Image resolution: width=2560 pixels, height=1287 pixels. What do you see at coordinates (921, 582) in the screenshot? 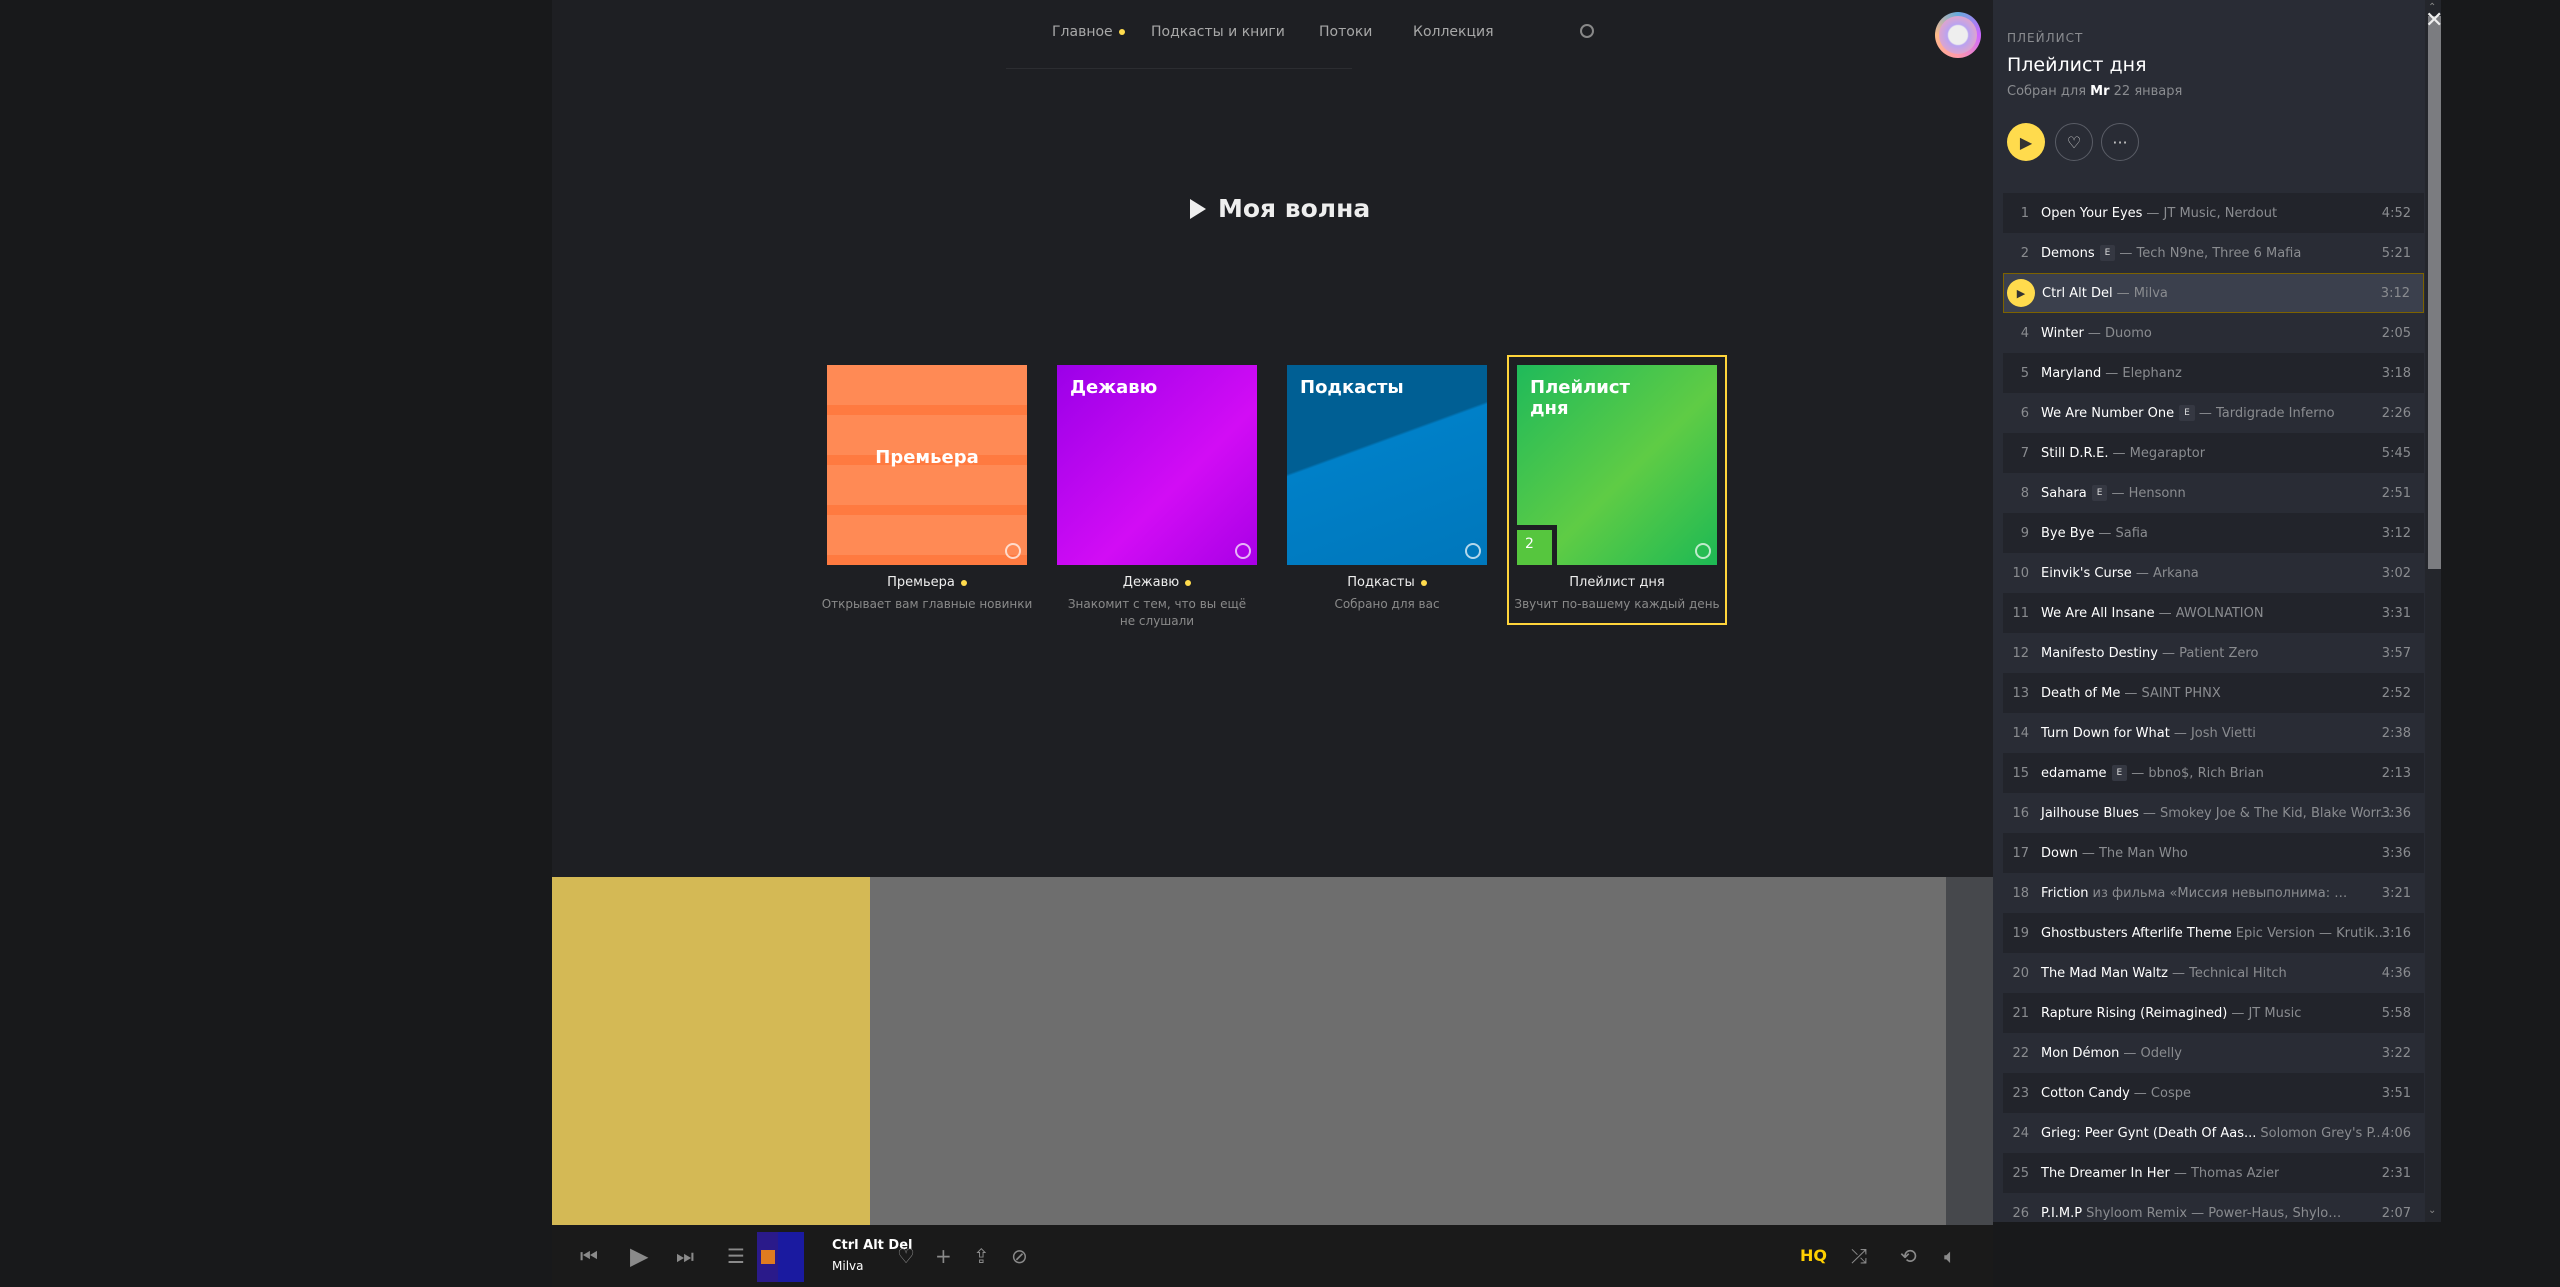
I see `card-name: Премьера` at bounding box center [921, 582].